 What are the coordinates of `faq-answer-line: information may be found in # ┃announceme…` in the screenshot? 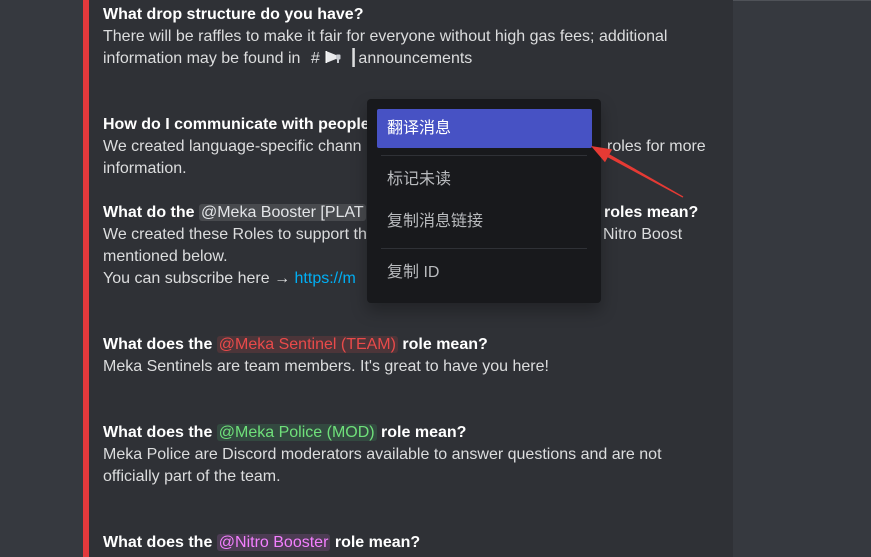 It's located at (287, 59).